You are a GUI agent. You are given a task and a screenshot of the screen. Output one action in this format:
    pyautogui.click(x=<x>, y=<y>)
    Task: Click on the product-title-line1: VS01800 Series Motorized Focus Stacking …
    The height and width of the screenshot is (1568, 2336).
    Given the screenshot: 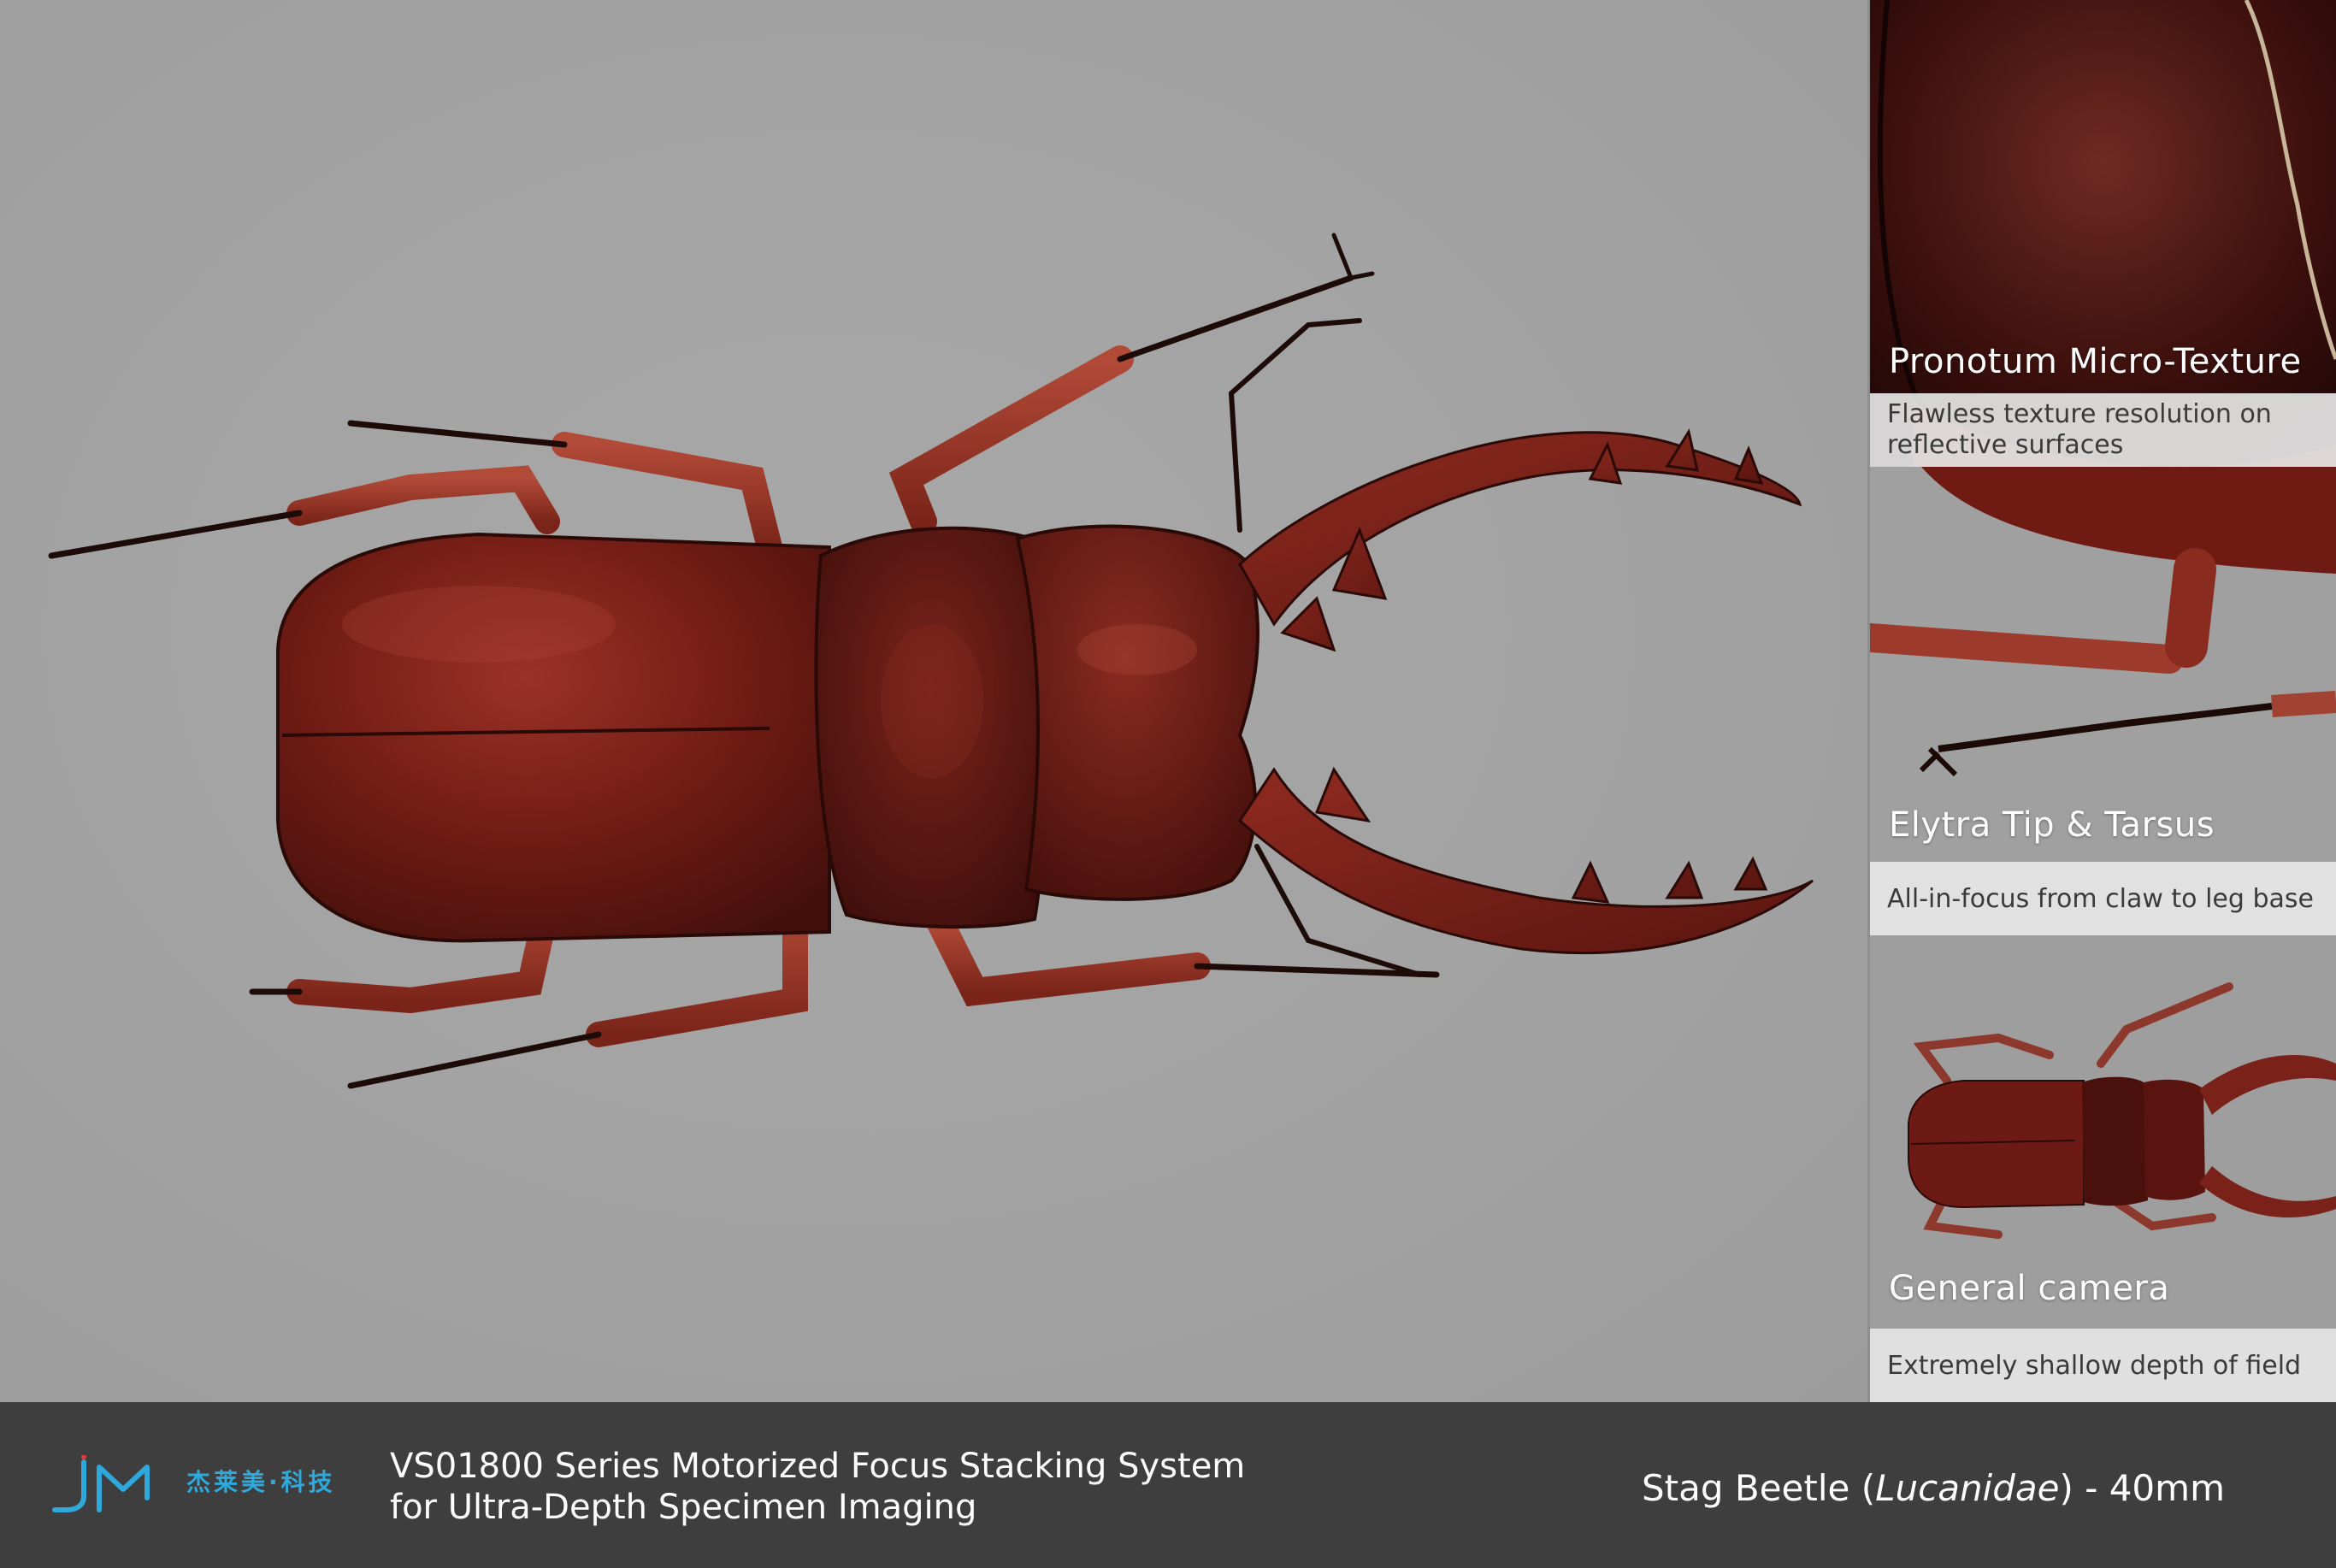 What is the action you would take?
    pyautogui.click(x=818, y=1466)
    